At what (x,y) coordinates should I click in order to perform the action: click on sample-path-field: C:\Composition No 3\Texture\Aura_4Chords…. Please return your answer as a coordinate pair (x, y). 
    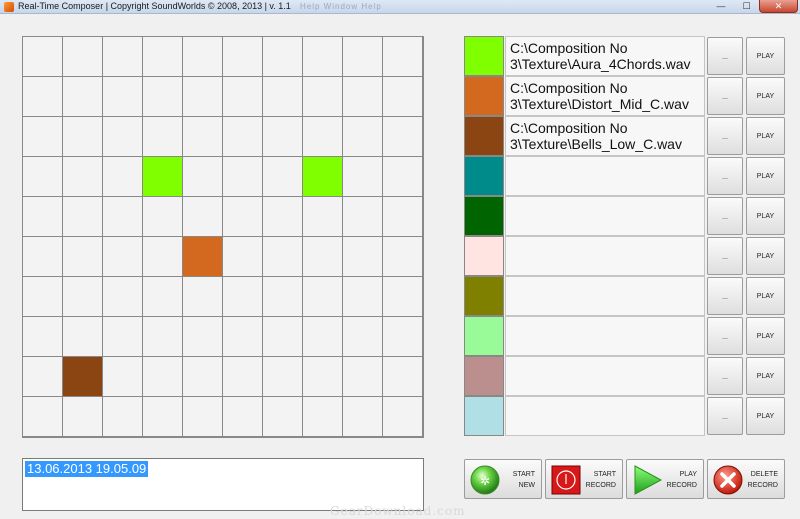
    Looking at the image, I should click on (605, 56).